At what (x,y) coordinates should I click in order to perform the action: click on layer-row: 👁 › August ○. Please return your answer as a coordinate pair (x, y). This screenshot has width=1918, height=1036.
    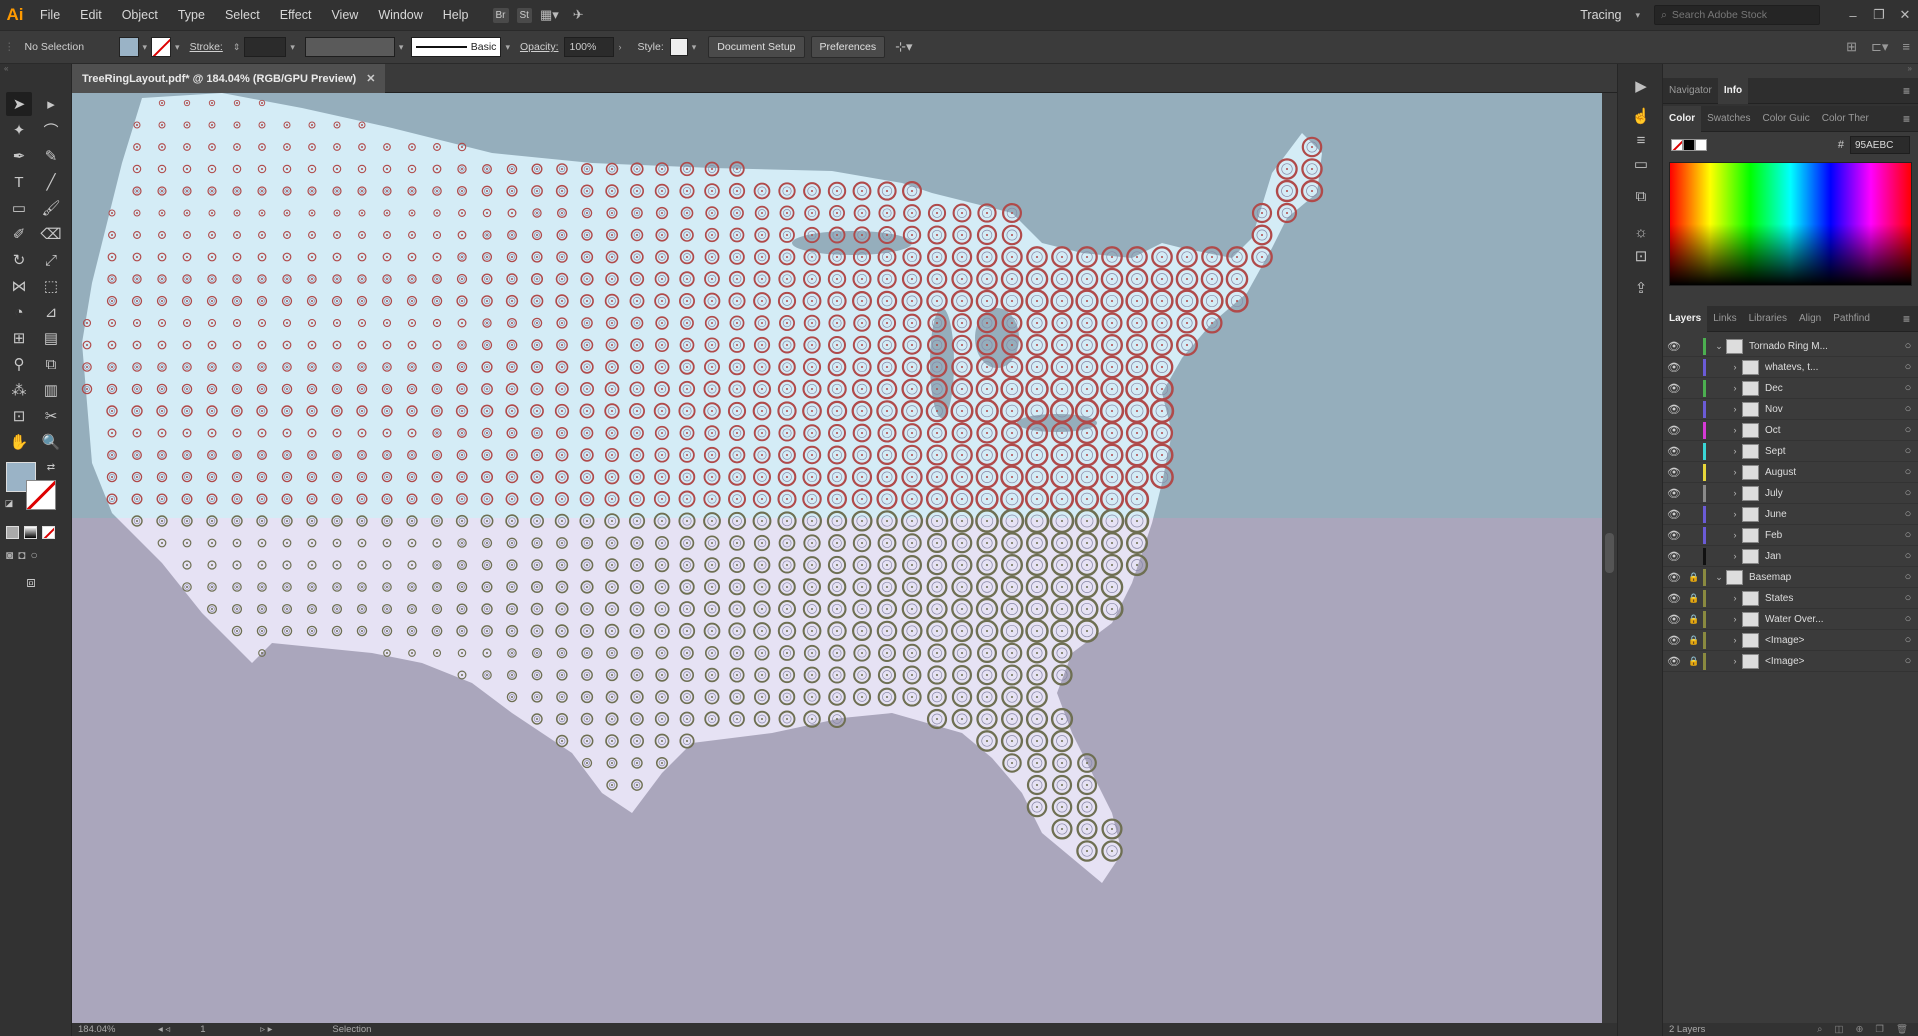
    Looking at the image, I should click on (1790, 472).